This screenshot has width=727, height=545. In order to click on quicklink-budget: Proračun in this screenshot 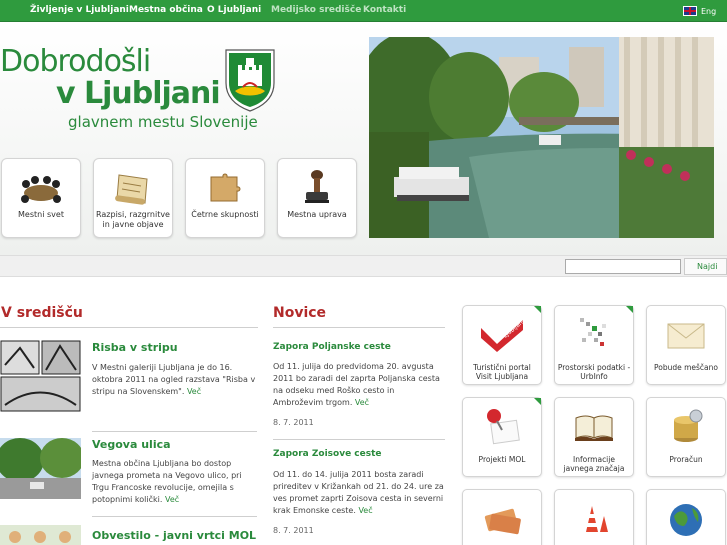, I will do `click(686, 437)`.